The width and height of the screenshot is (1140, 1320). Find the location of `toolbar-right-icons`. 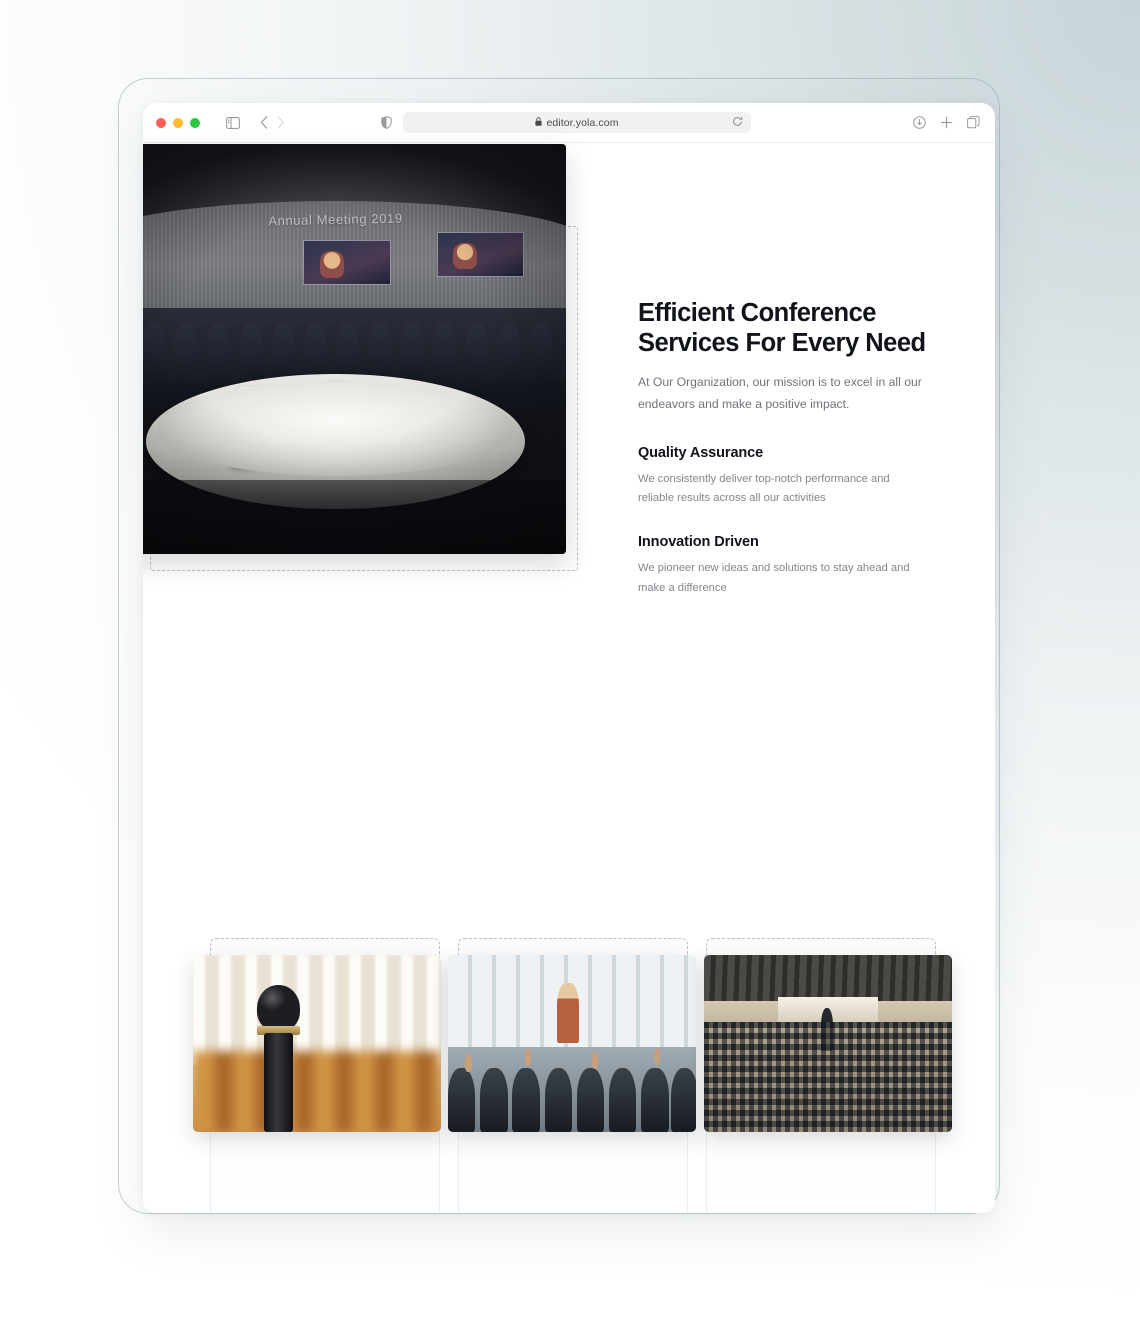

toolbar-right-icons is located at coordinates (946, 122).